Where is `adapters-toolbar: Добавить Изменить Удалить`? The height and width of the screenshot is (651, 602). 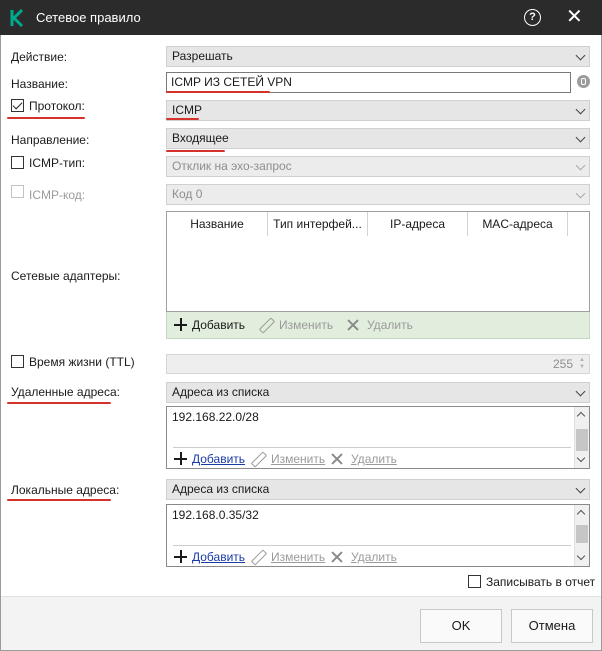
adapters-toolbar: Добавить Изменить Удалить is located at coordinates (378, 325).